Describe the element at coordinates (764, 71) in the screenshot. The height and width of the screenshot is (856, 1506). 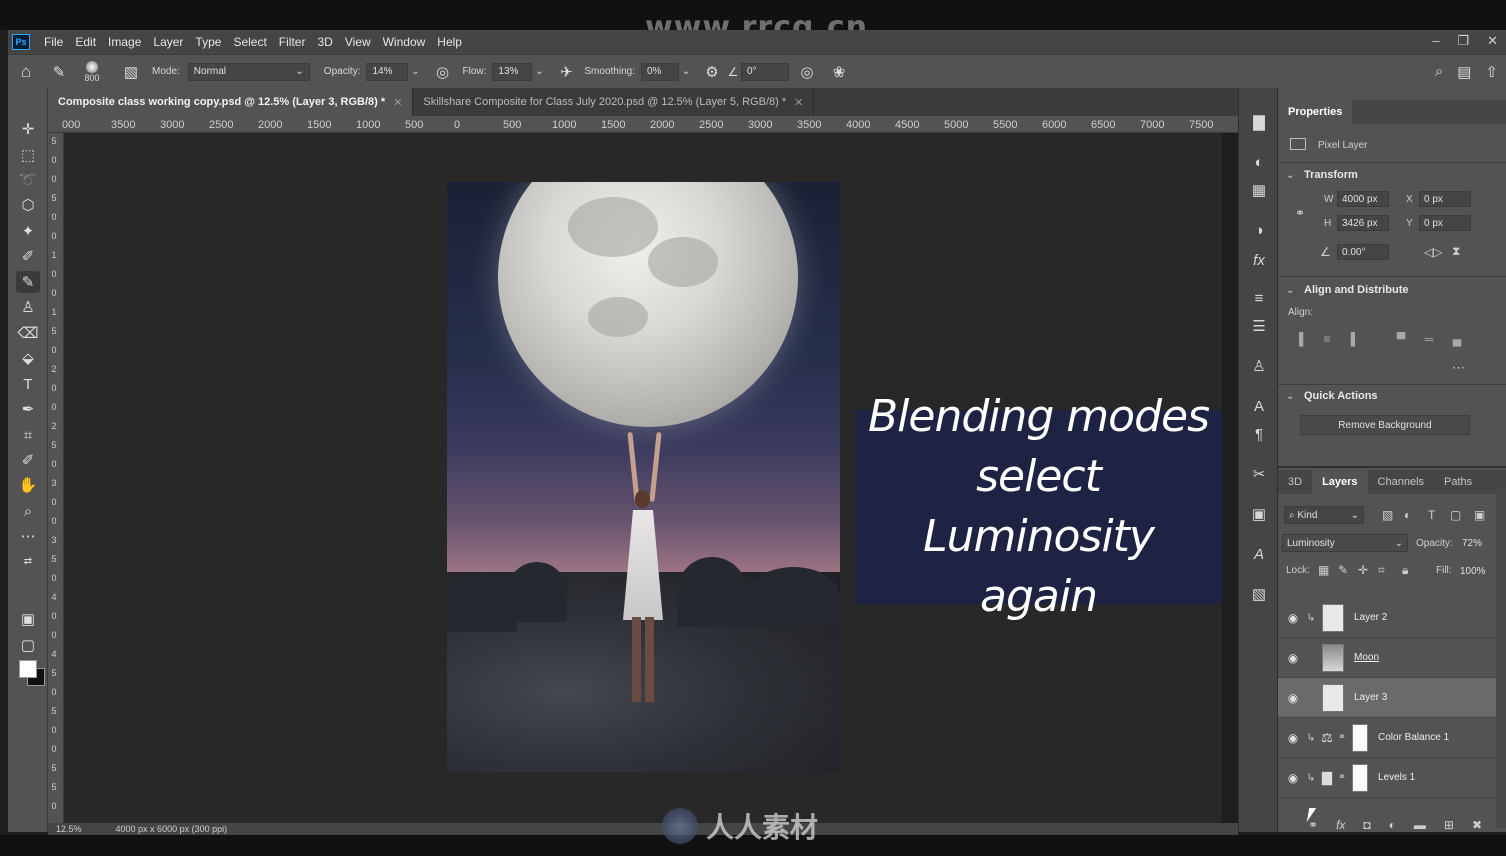
I see `angle-field: 0°` at that location.